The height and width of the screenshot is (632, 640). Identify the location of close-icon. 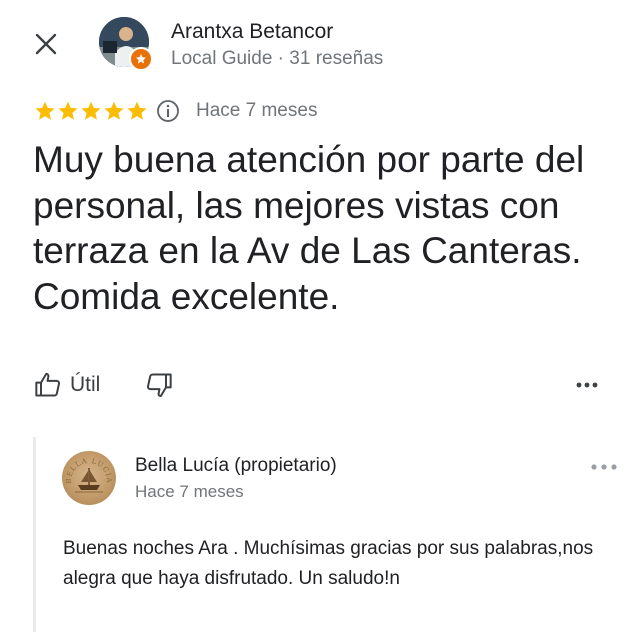
(46, 44).